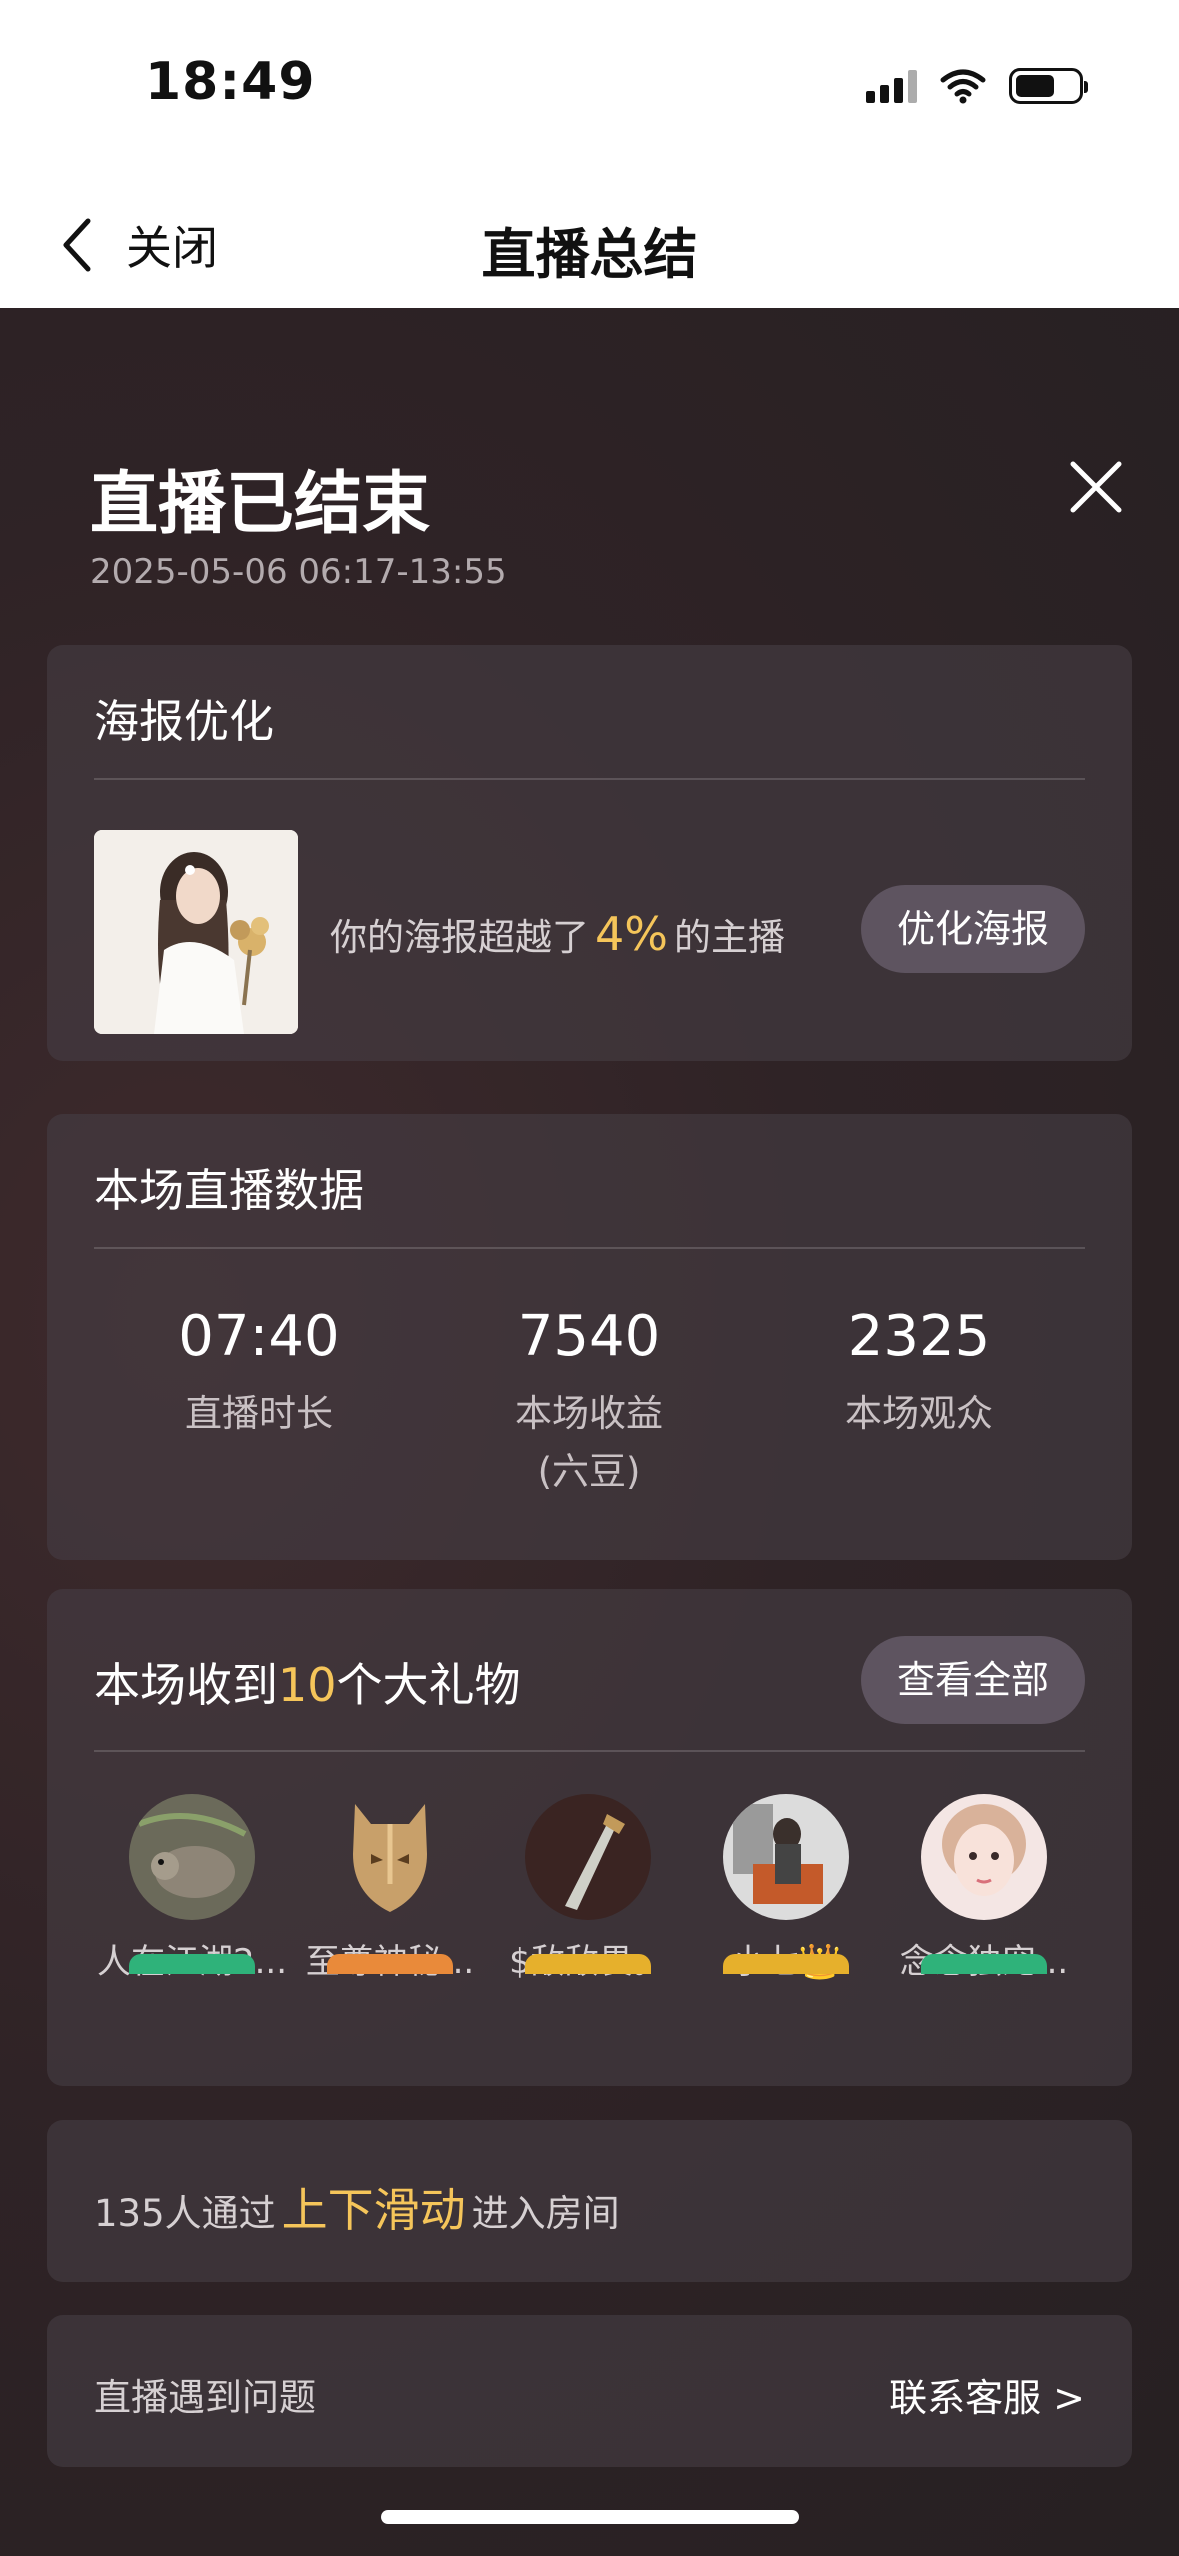 This screenshot has height=2556, width=1179. I want to click on girl-face-avatar, so click(984, 1857).